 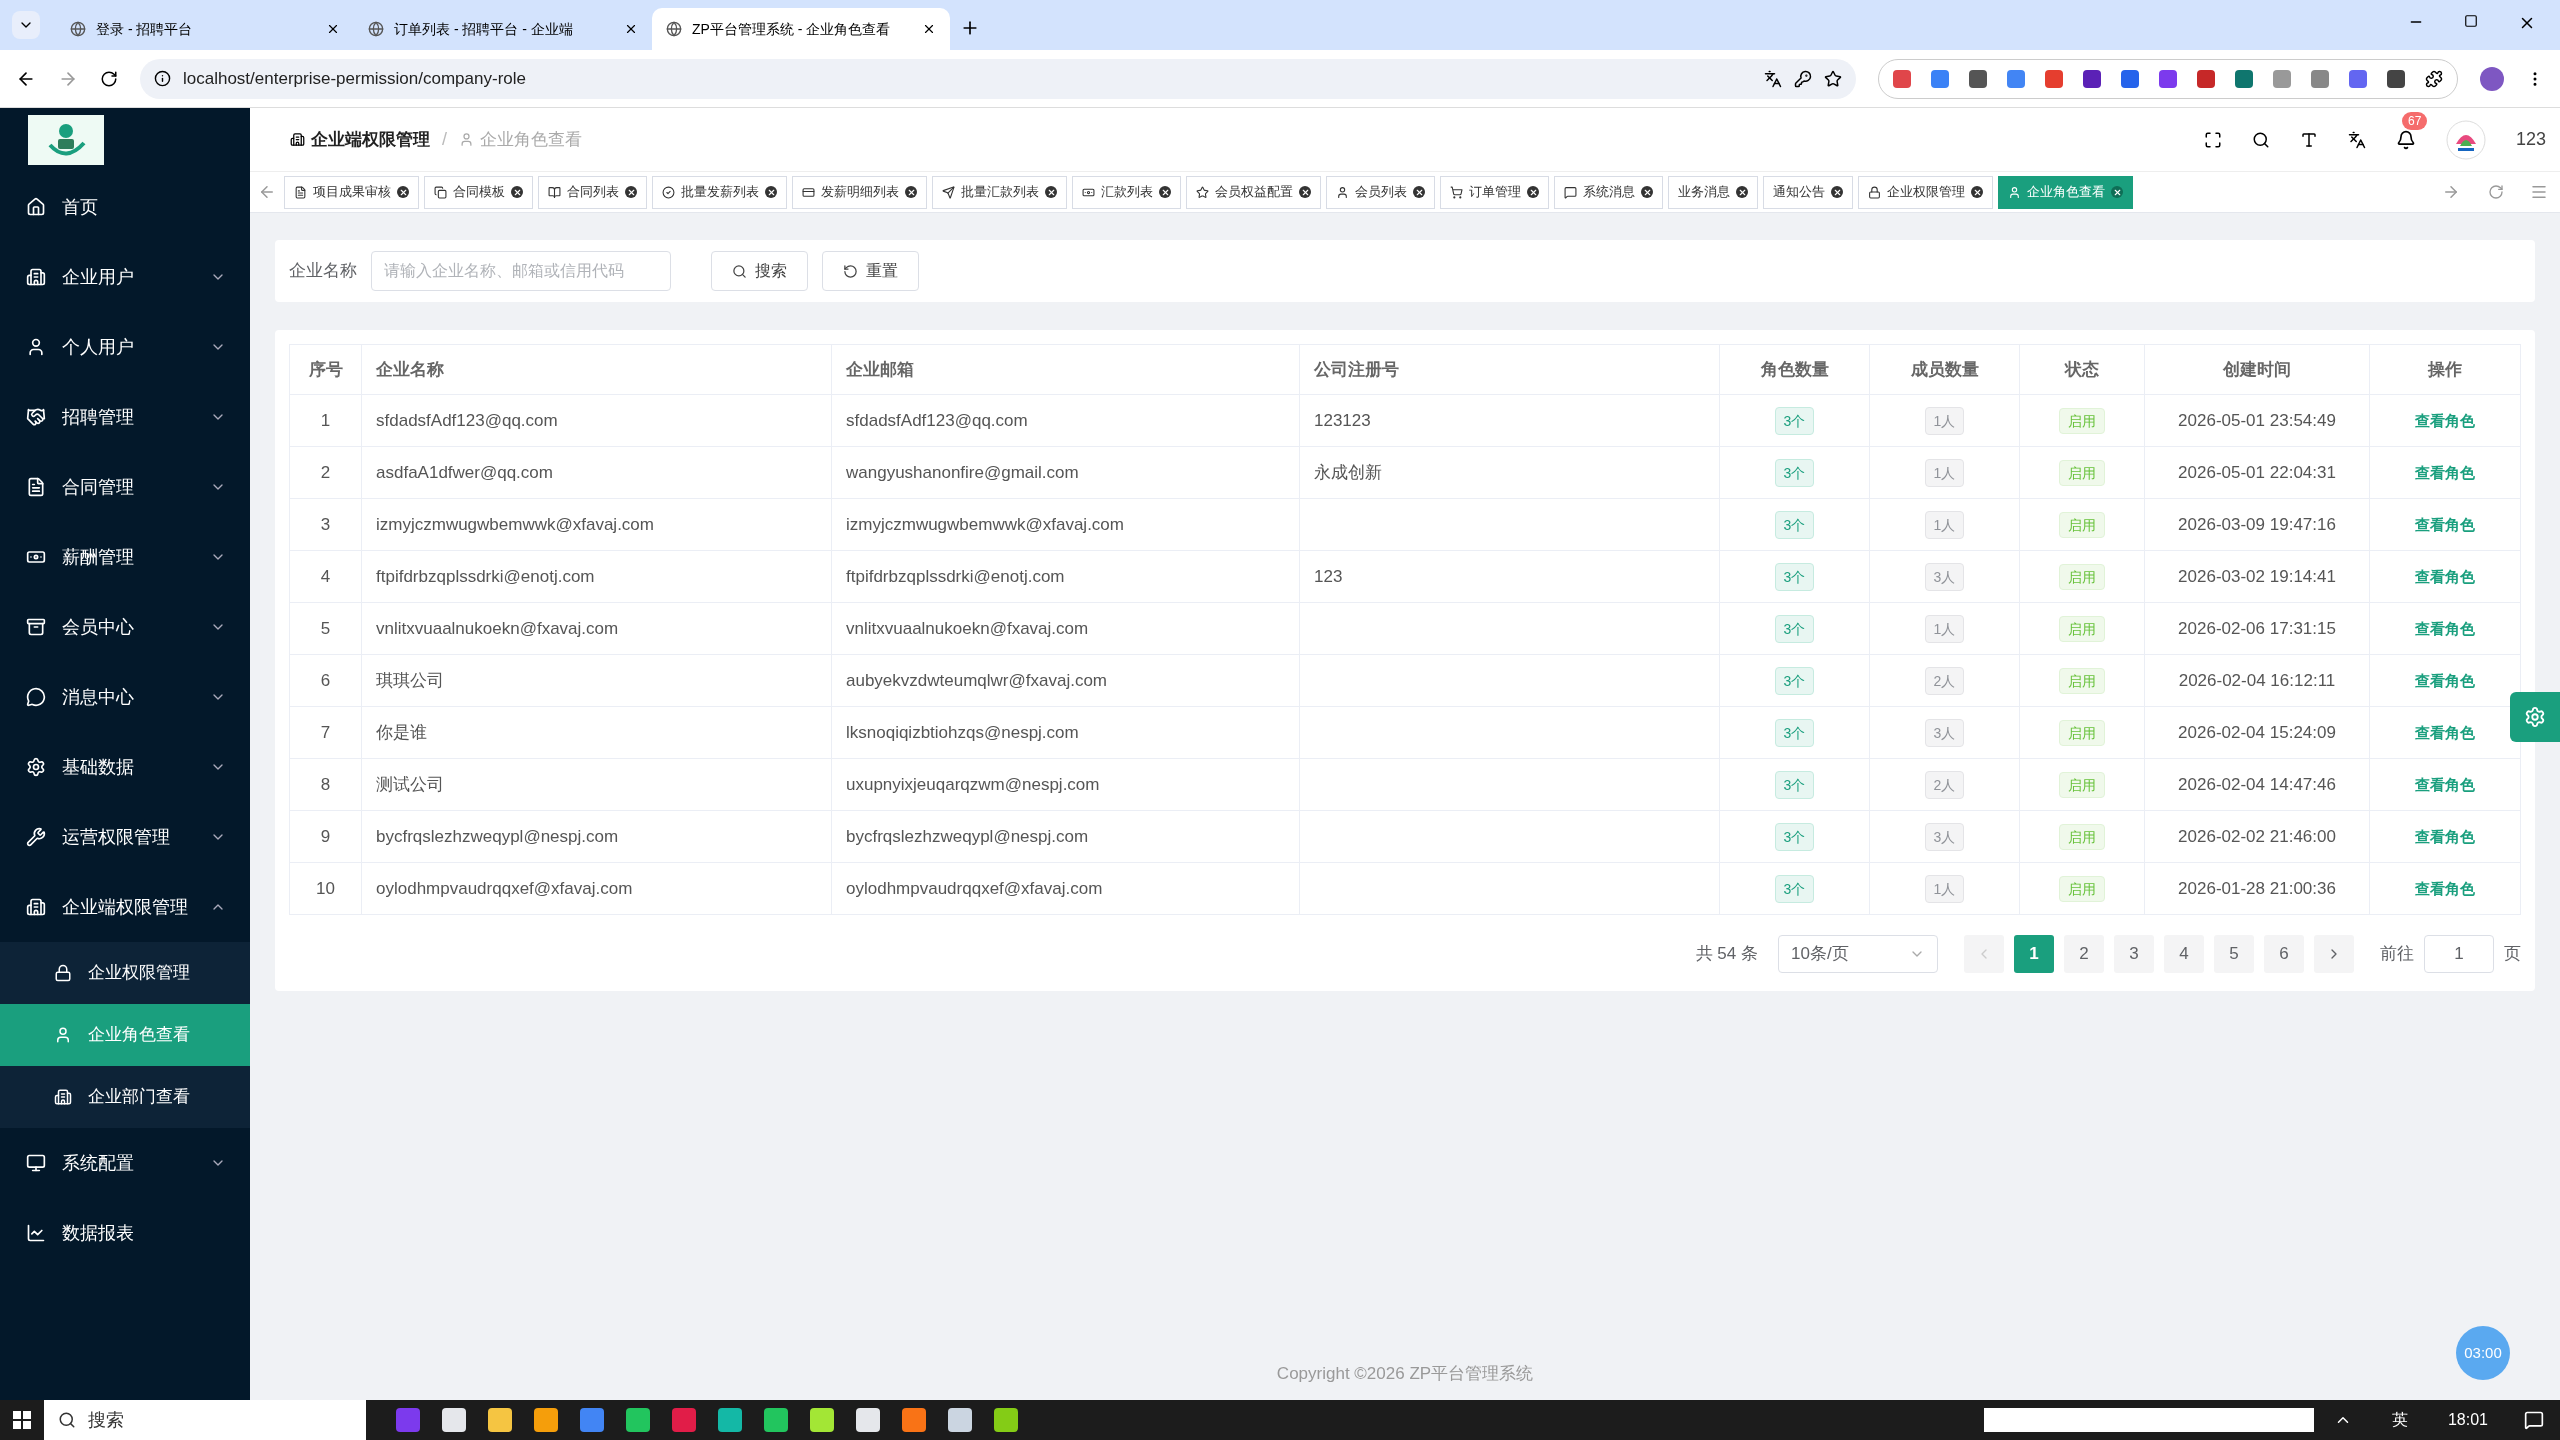 I want to click on sidebar-item: 消息中心, so click(x=125, y=697).